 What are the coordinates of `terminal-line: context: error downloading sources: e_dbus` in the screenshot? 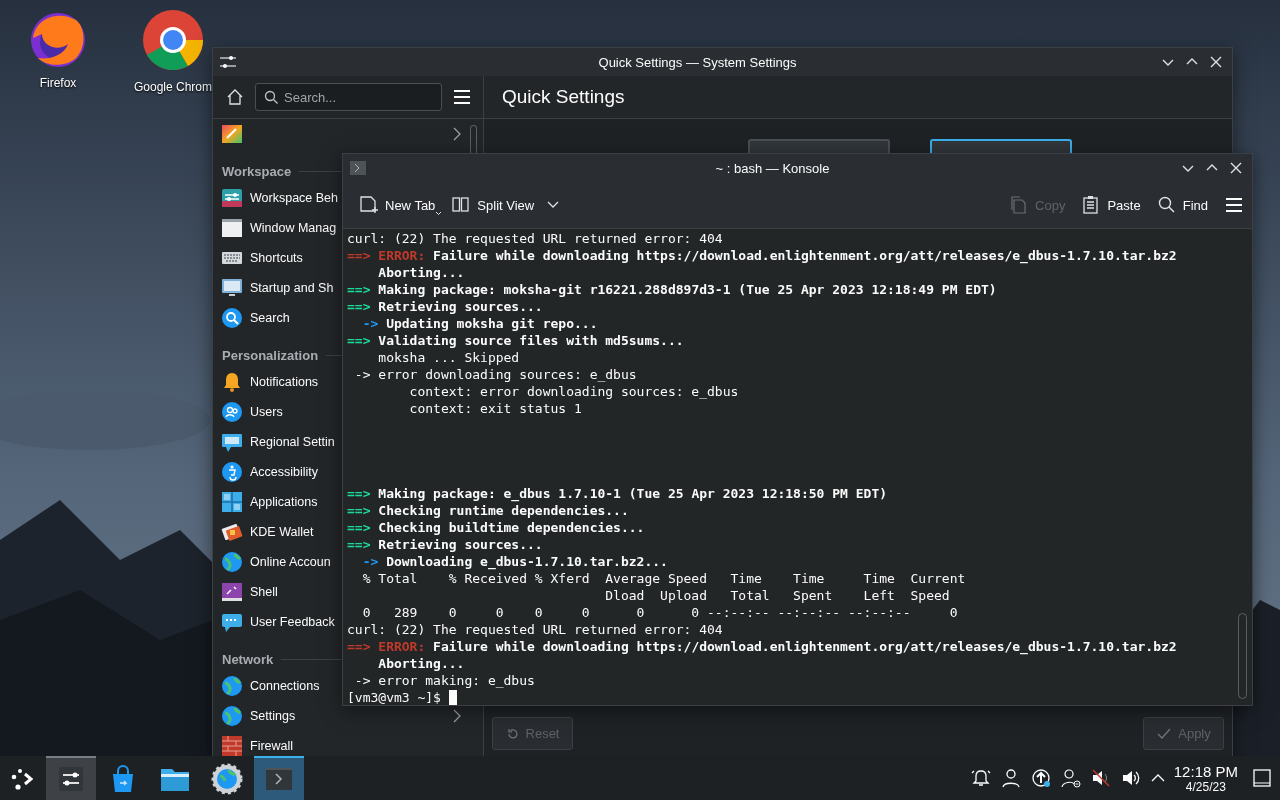 It's located at (574, 391).